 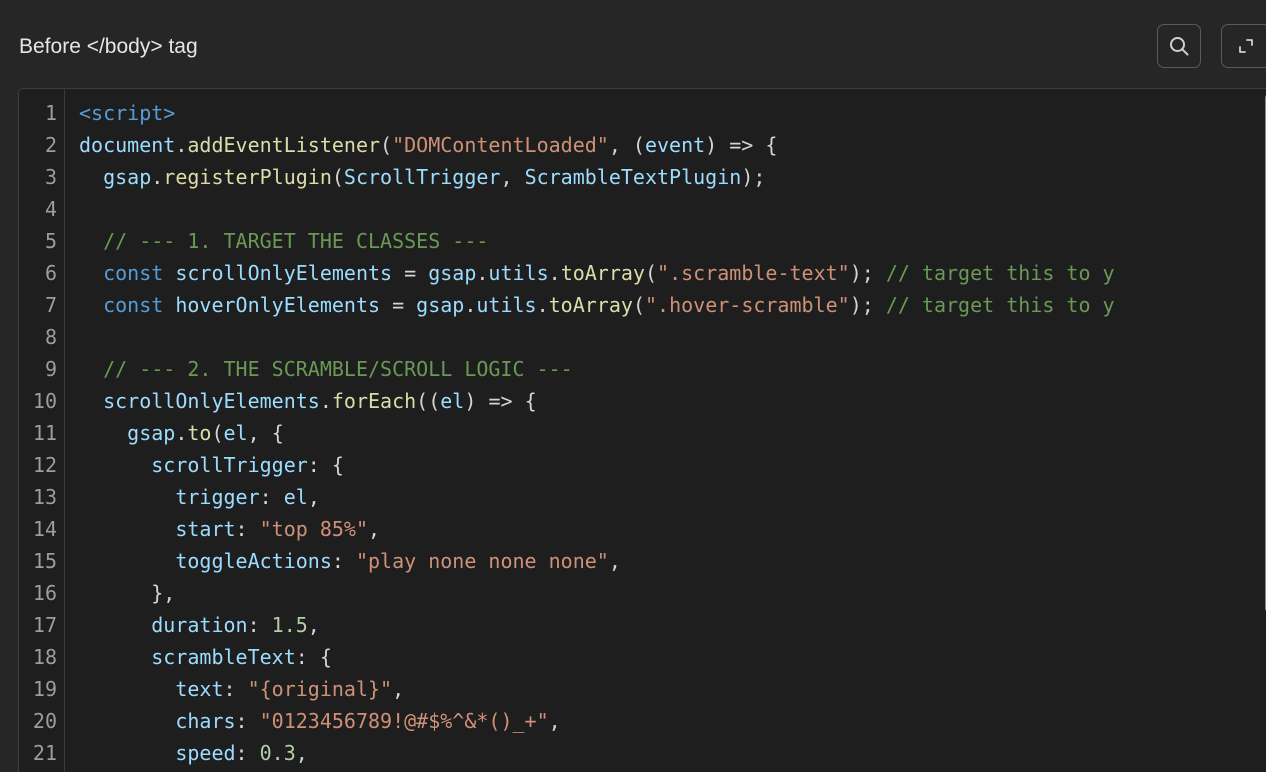 I want to click on code-text: toggleActions: "play none none none",, so click(x=350, y=561).